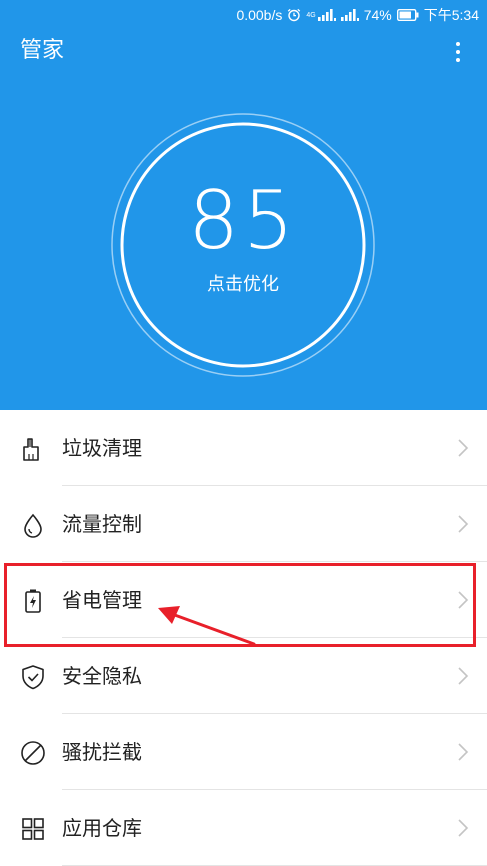 The image size is (487, 866). I want to click on grid-icon, so click(33, 829).